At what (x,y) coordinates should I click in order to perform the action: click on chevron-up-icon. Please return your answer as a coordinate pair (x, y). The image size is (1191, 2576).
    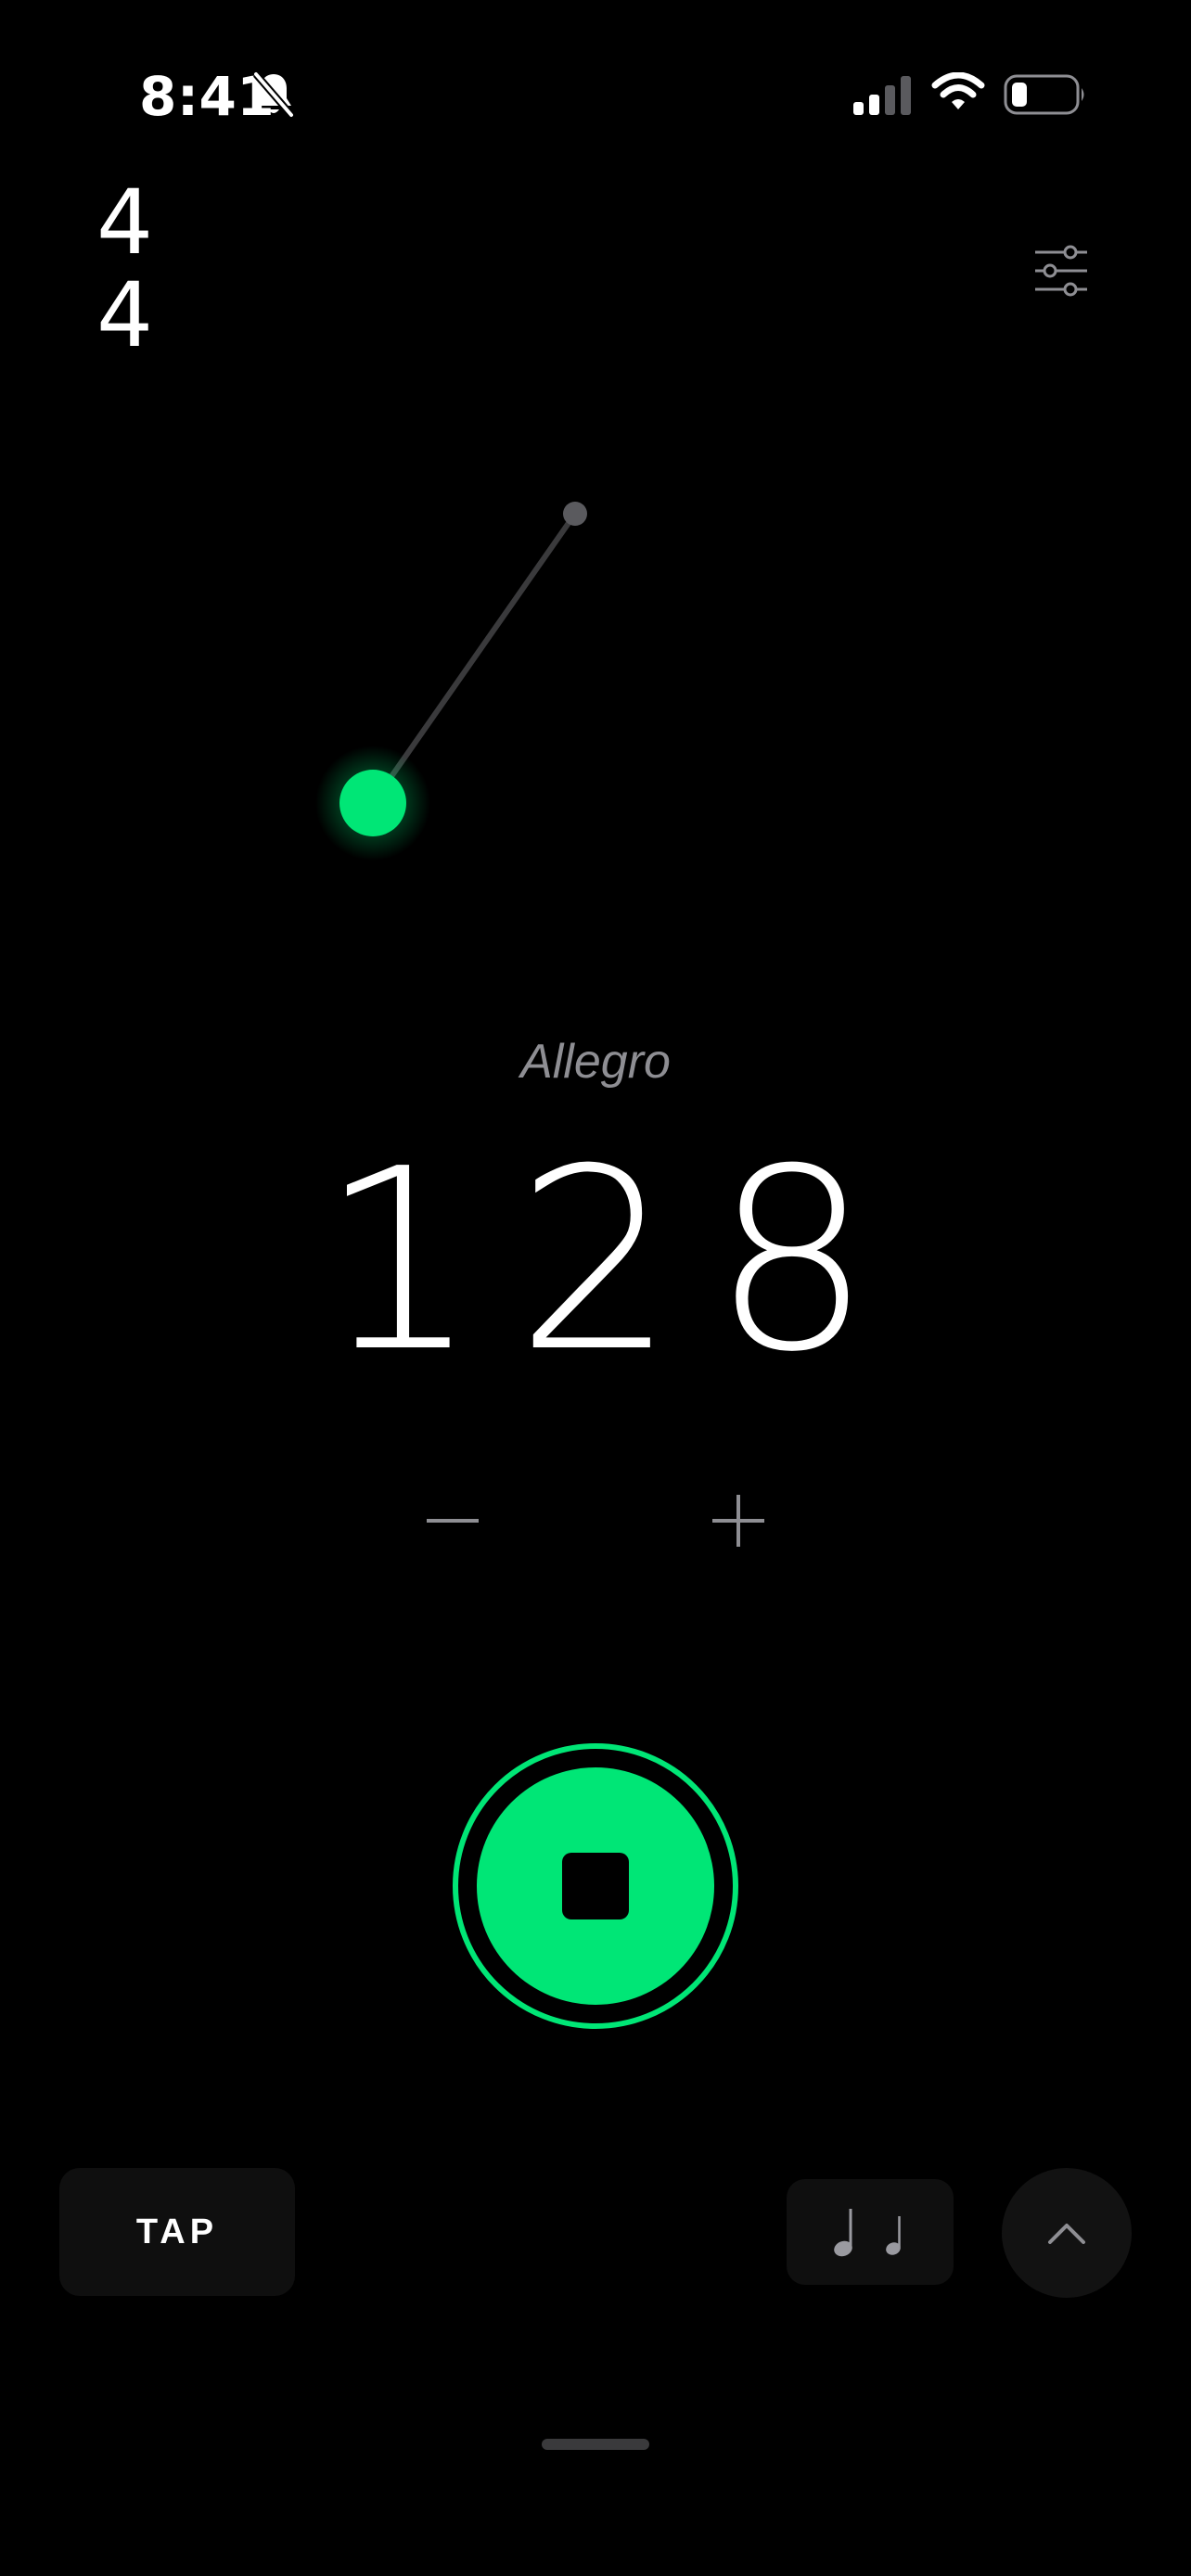
    Looking at the image, I should click on (1066, 2234).